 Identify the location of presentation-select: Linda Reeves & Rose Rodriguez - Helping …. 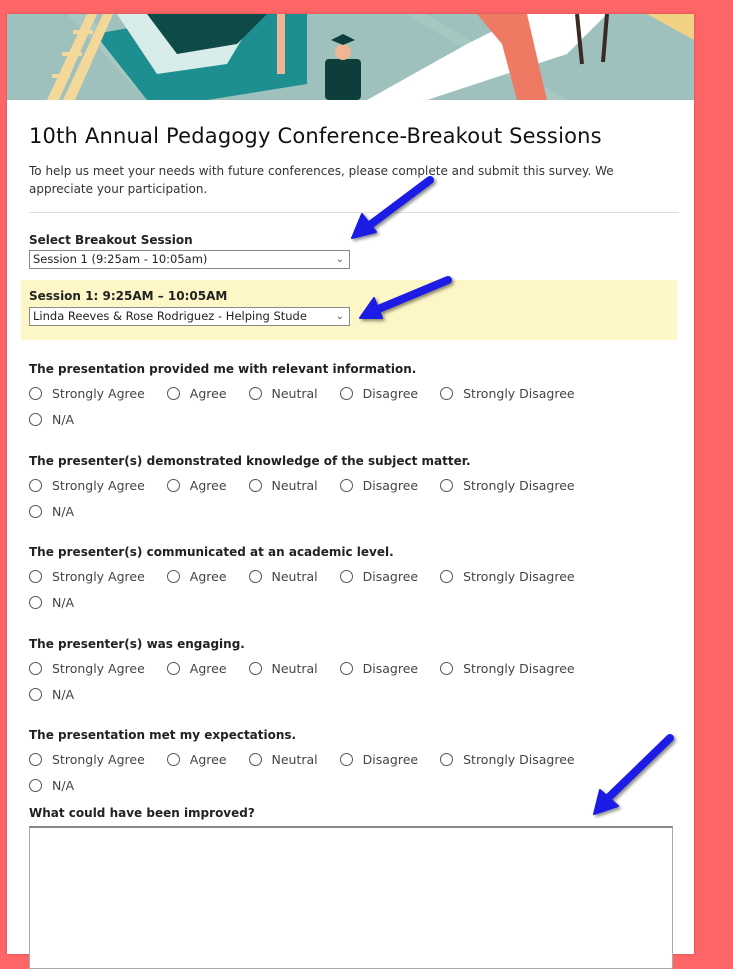
(189, 316).